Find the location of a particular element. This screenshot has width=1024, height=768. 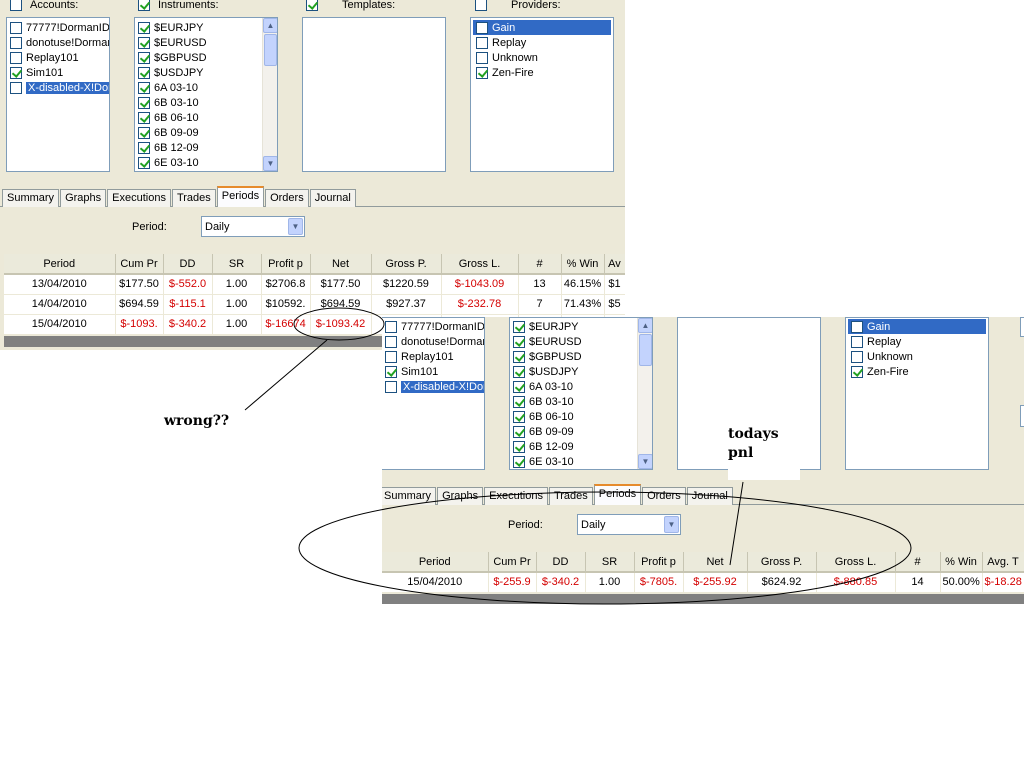

todays-pointer-line is located at coordinates (736, 523).